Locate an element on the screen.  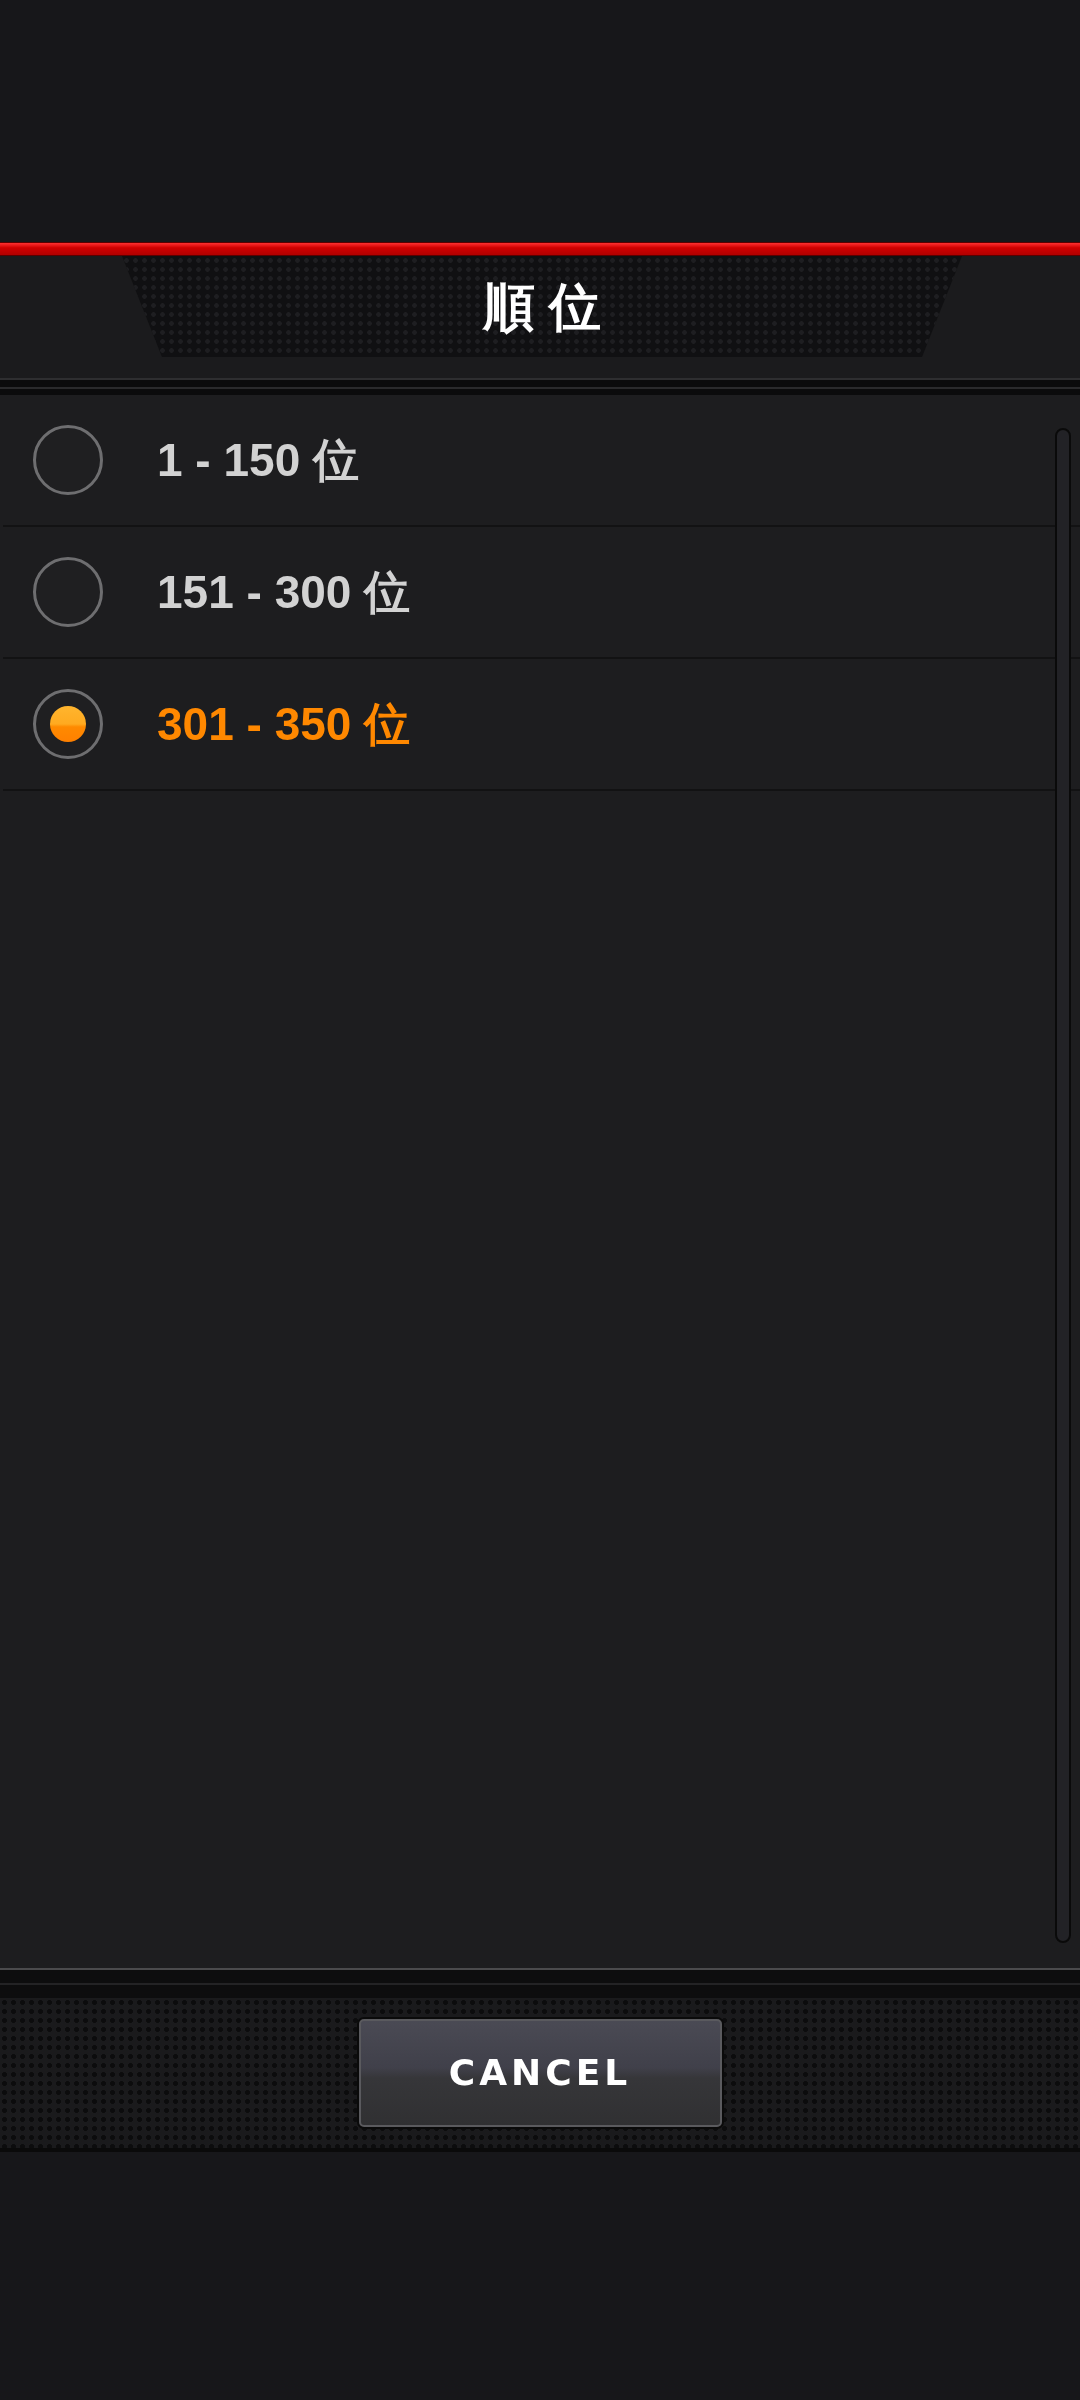
scroll-bar is located at coordinates (1063, 1185).